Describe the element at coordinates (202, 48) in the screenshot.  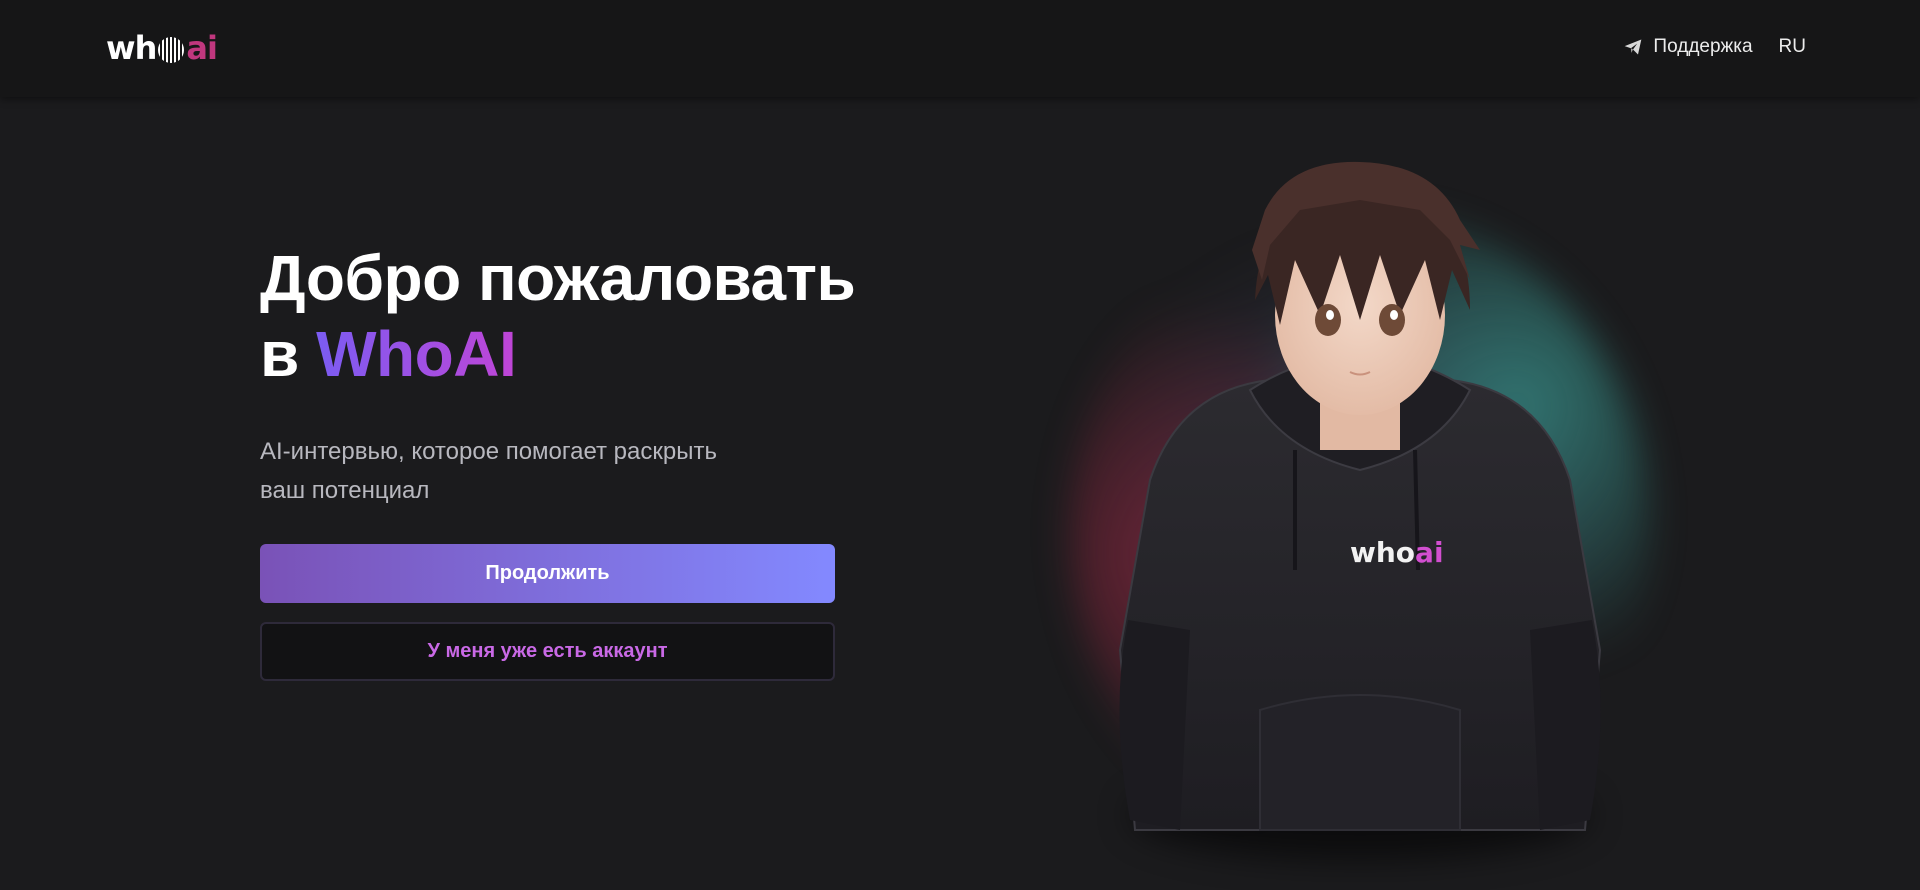
I see `logo-text-ai: ai` at that location.